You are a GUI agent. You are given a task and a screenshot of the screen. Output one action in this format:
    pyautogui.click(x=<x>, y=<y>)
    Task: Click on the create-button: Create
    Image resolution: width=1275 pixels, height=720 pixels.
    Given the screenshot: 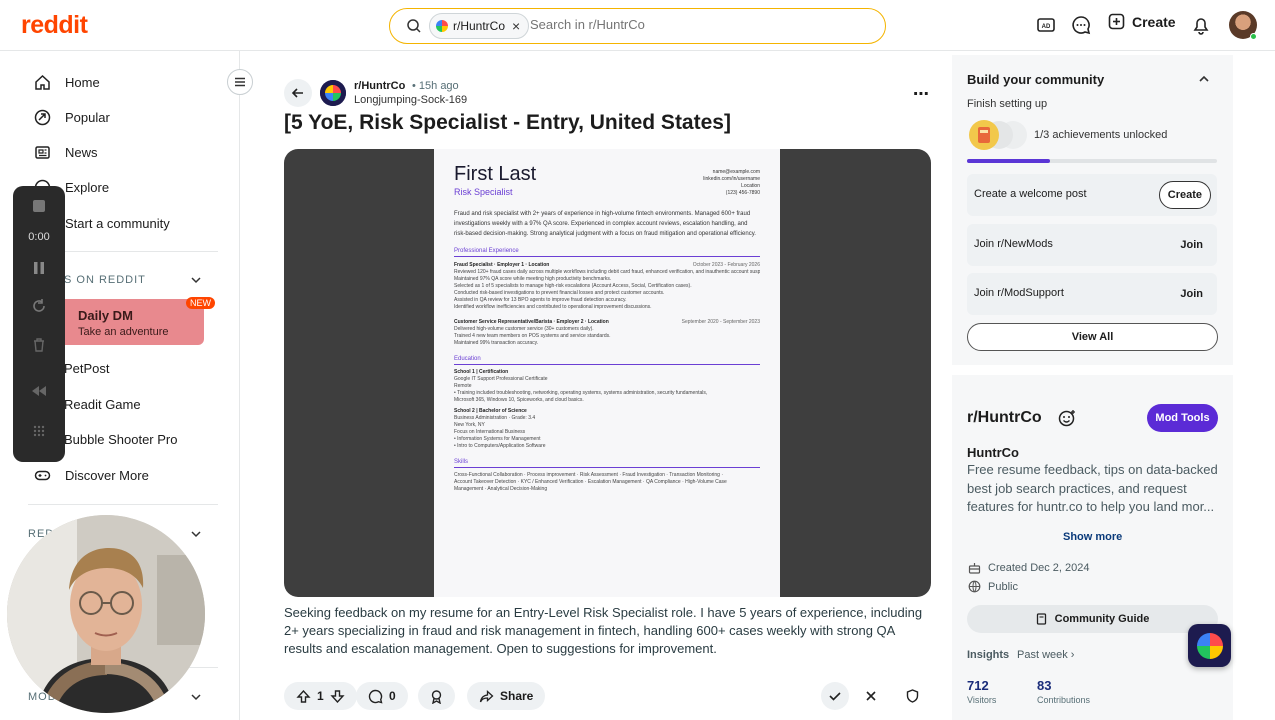 What is the action you would take?
    pyautogui.click(x=1142, y=21)
    